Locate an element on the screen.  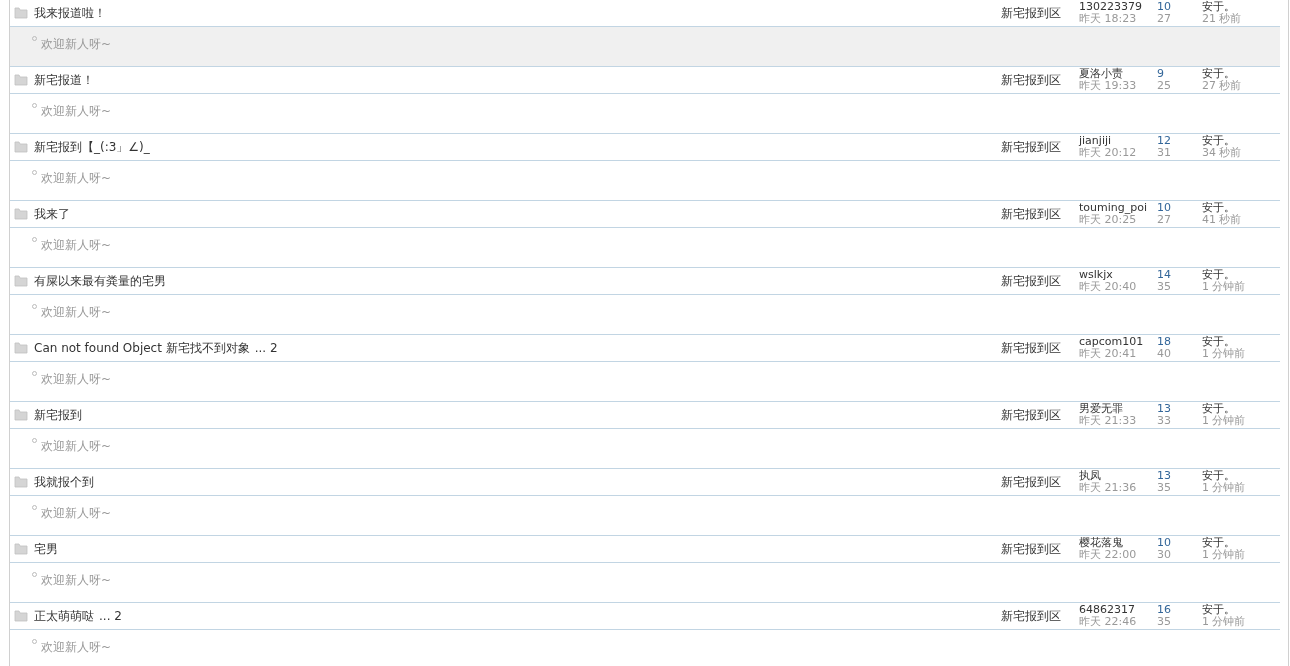
author-link: 樱花落鬼 is located at coordinates (1118, 543).